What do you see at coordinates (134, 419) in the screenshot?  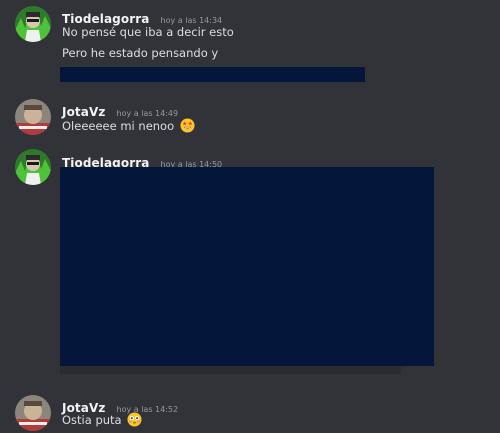 I see `flushed-face-emoji-icon` at bounding box center [134, 419].